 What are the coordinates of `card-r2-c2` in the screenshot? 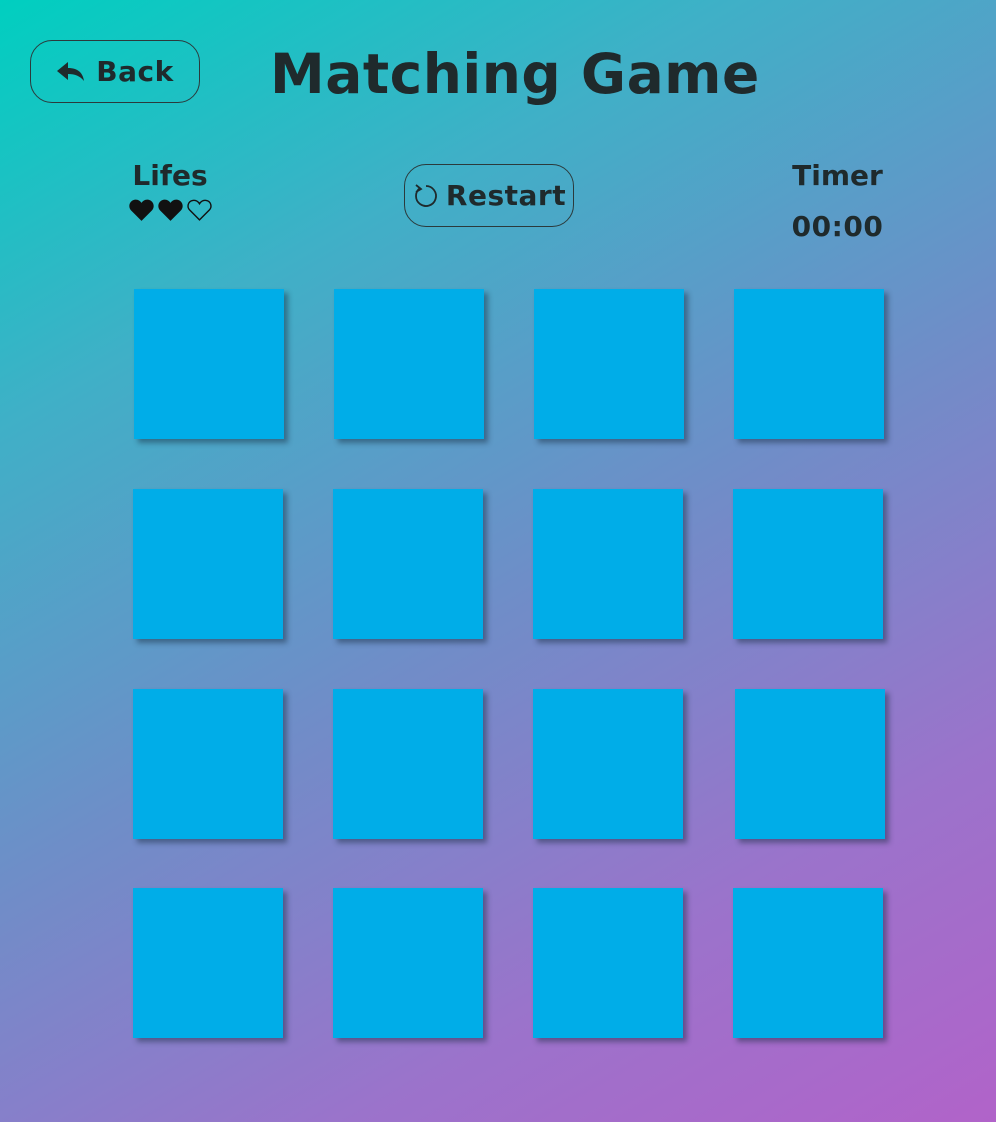 It's located at (408, 564).